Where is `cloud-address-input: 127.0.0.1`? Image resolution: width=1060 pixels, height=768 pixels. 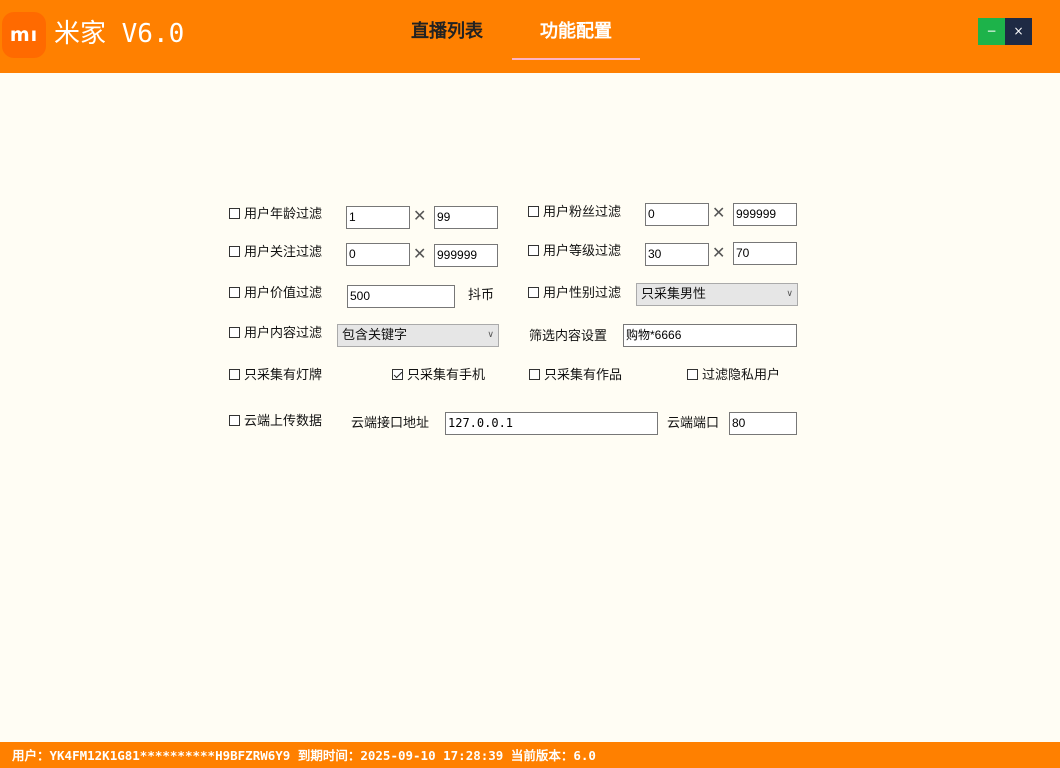 cloud-address-input: 127.0.0.1 is located at coordinates (551, 423).